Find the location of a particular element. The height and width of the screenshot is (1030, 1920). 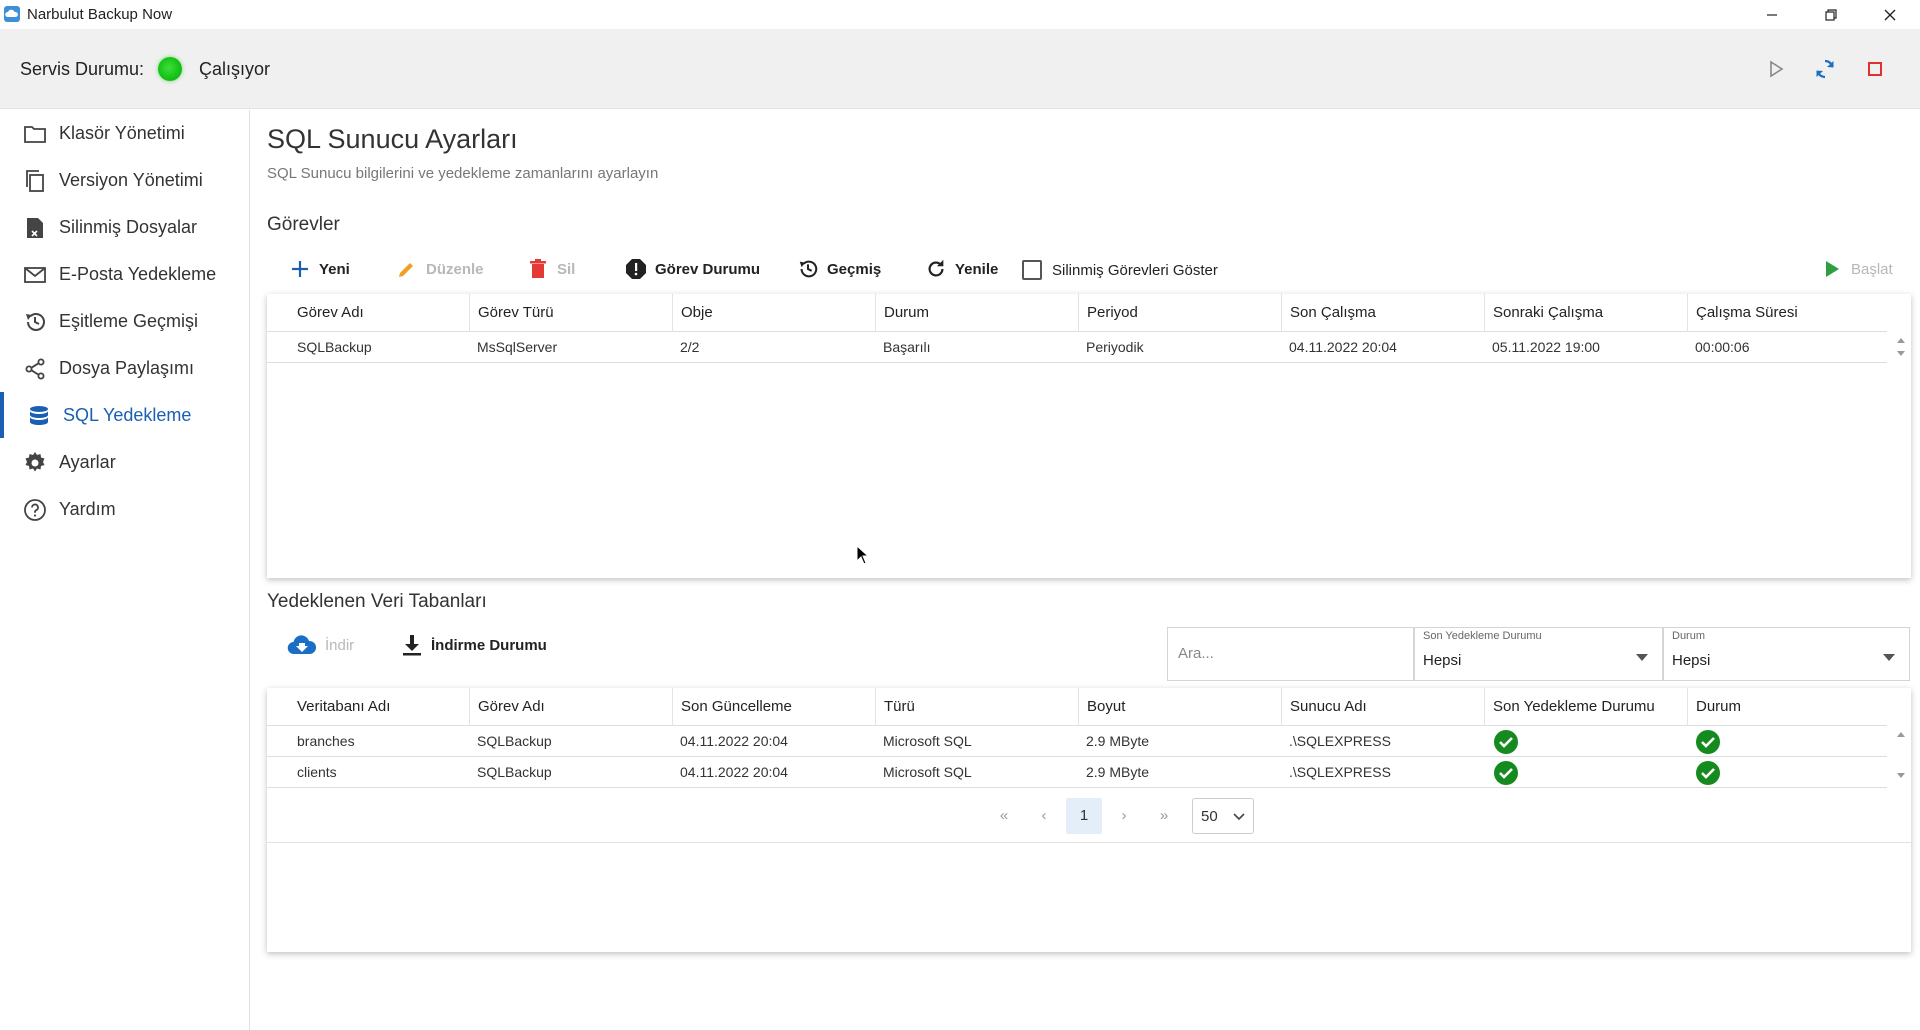

column-header: Çalışma Süresi is located at coordinates (1787, 313).